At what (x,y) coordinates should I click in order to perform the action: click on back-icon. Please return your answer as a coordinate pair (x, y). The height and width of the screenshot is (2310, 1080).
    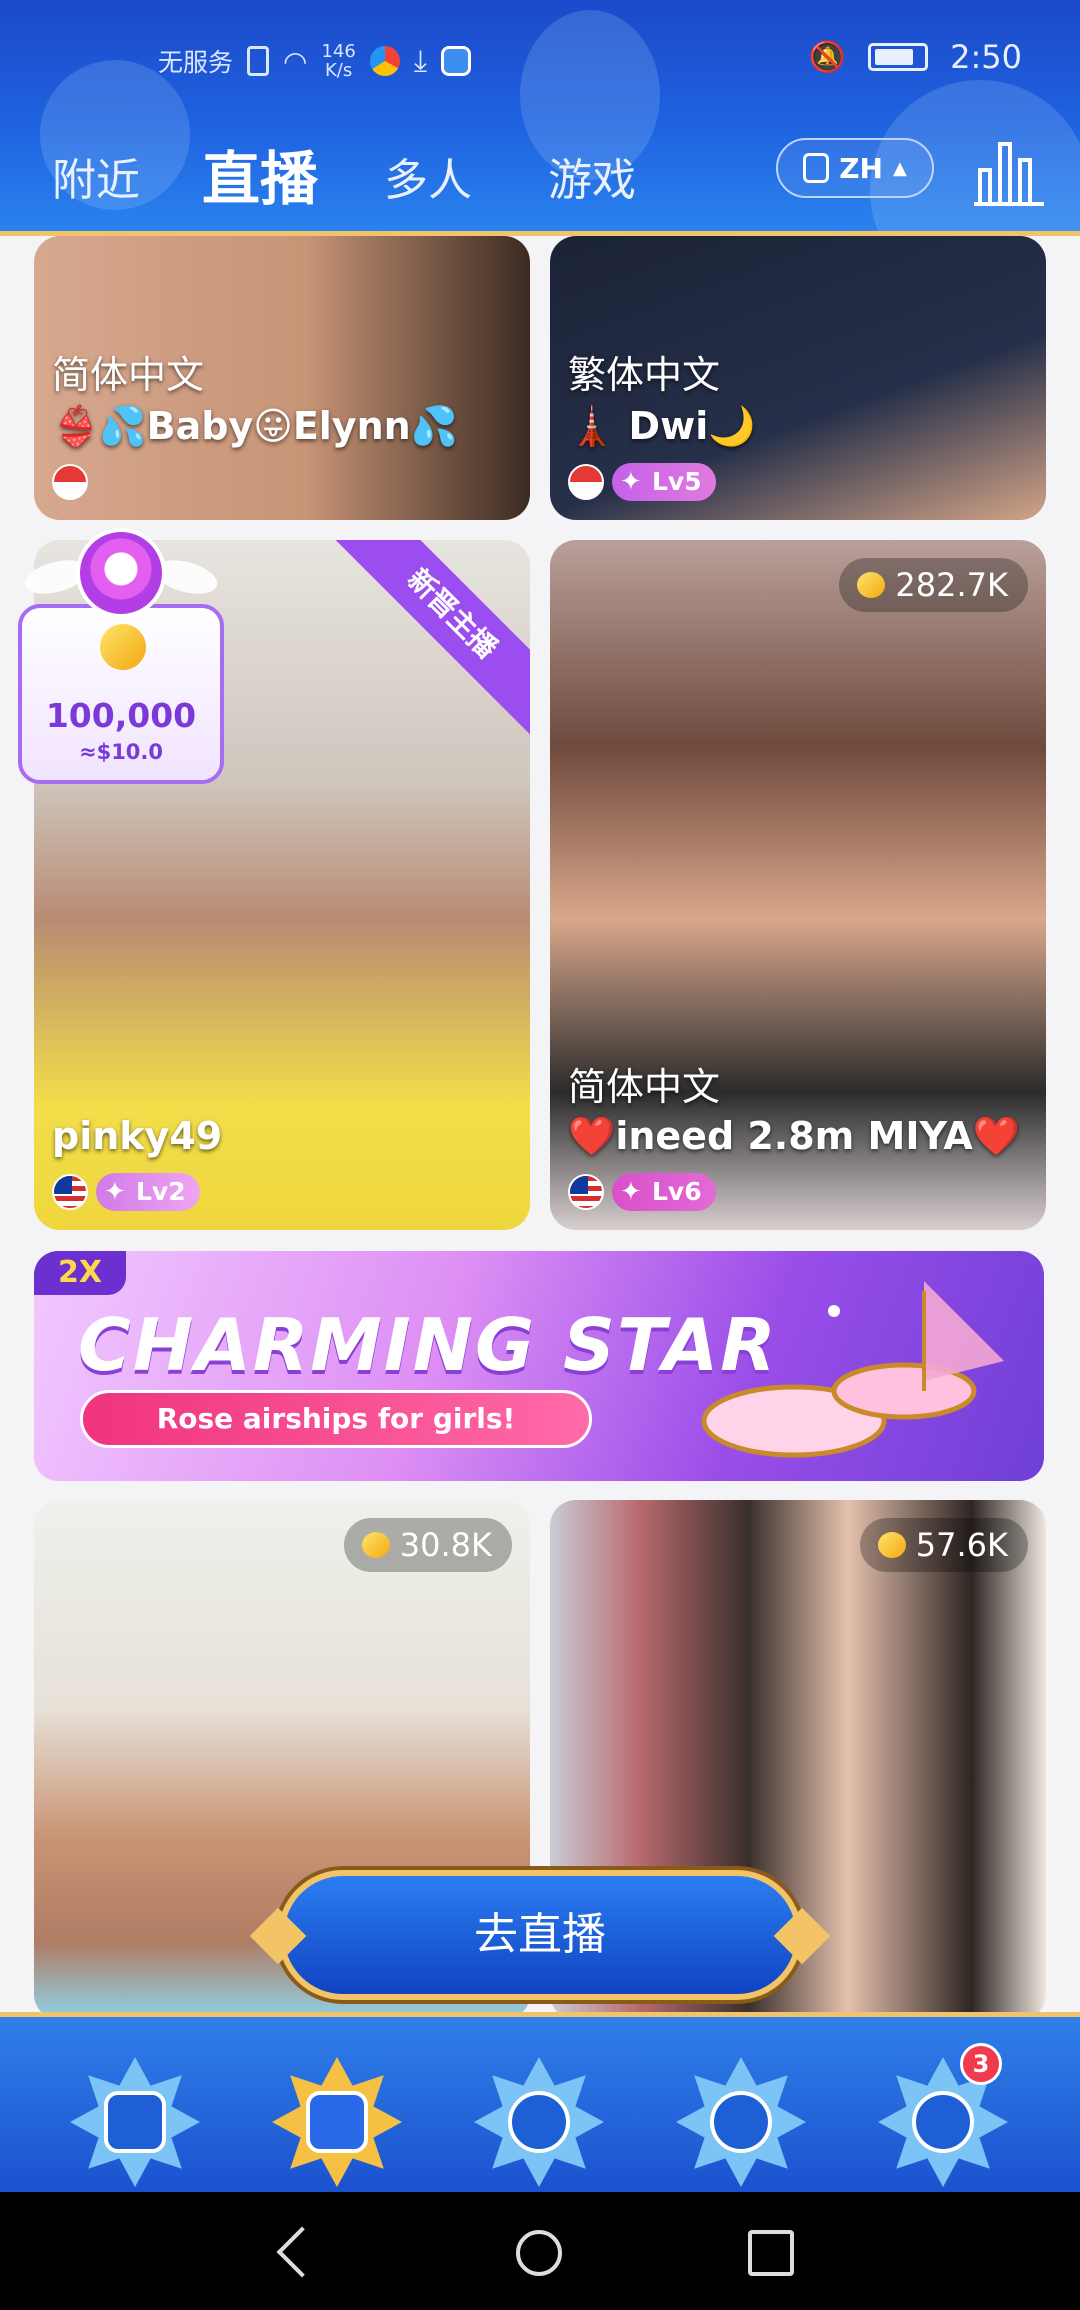
    Looking at the image, I should click on (302, 2252).